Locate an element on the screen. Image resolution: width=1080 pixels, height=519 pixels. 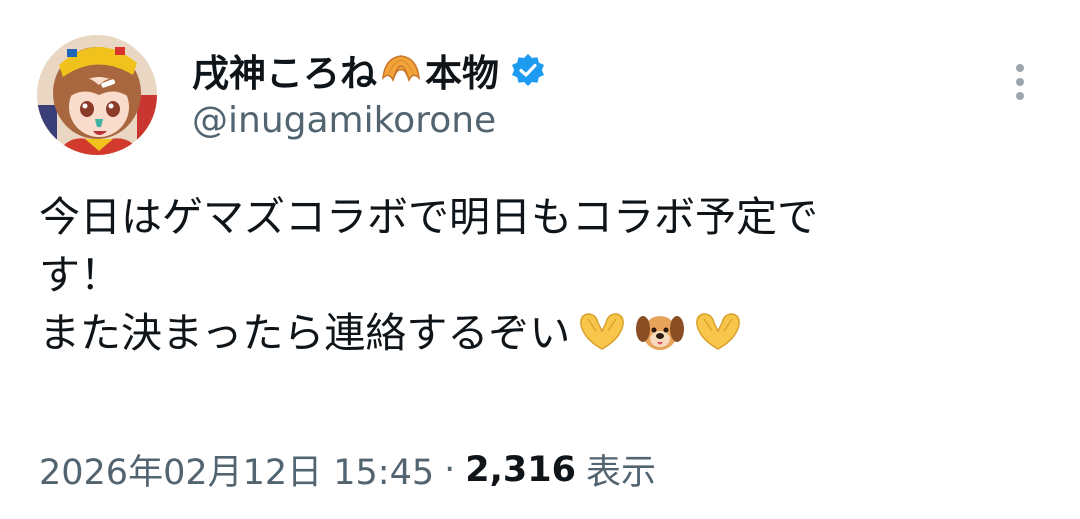
tweet-text-line-3-wrap: また決まったら連絡するぞい is located at coordinates (539, 333).